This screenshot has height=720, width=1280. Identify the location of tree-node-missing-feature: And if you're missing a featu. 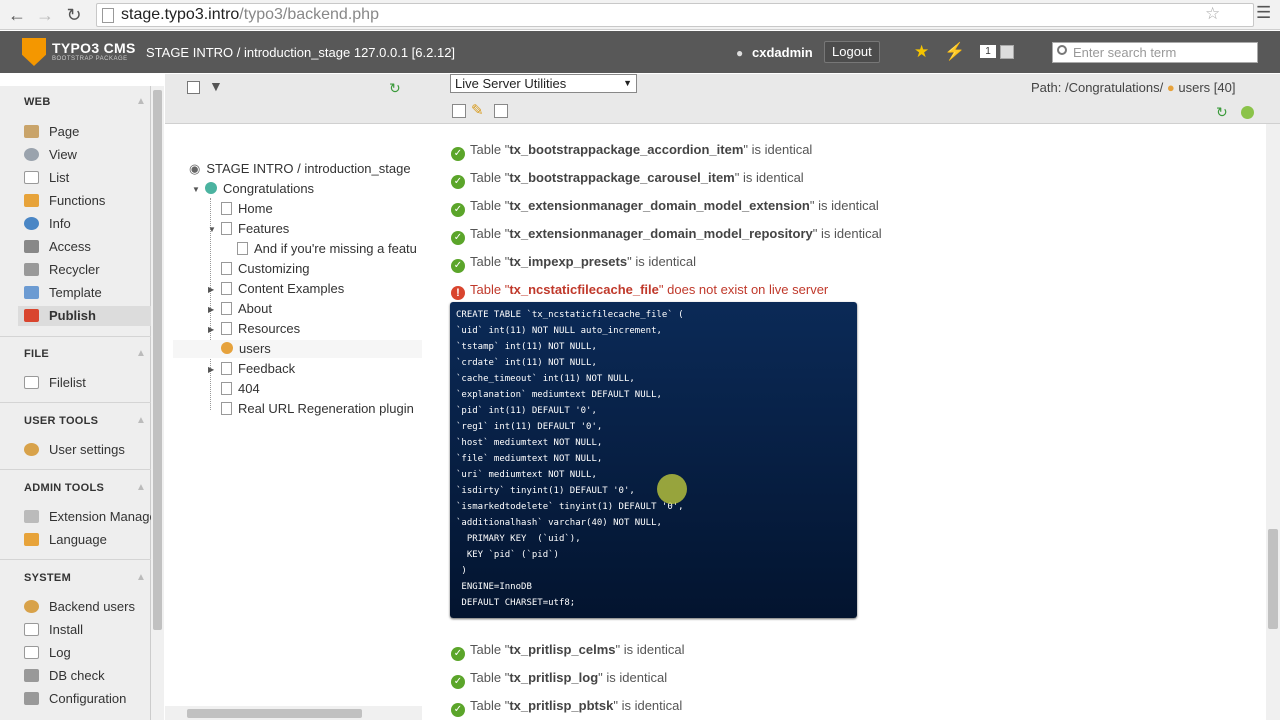
(327, 249).